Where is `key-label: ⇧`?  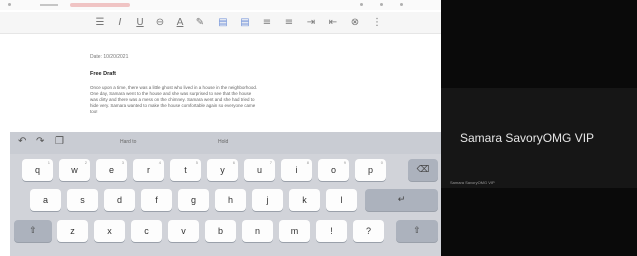 key-label: ⇧ is located at coordinates (417, 231).